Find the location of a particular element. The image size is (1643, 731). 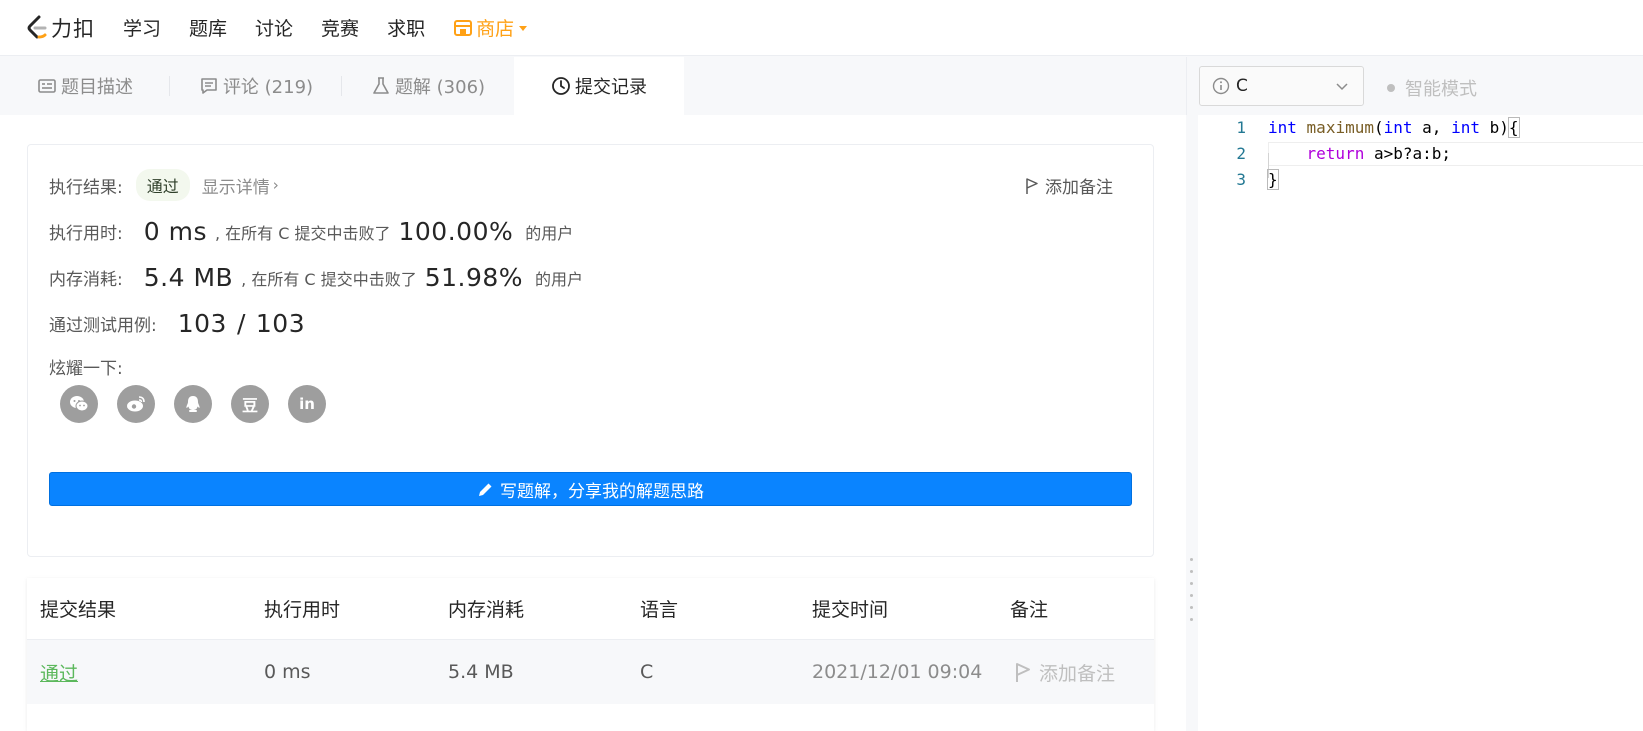

testcases-passed: 103 is located at coordinates (202, 323).